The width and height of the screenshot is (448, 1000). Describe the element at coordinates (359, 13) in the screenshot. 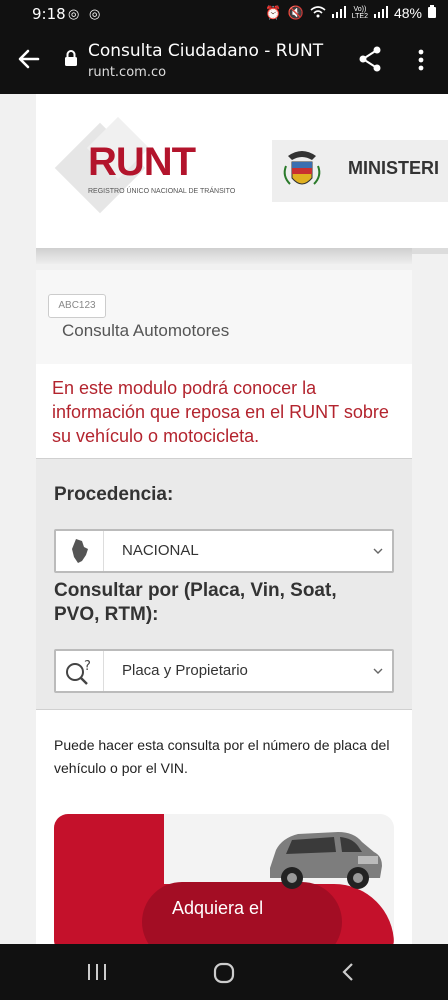

I see `lte-label: Vo)) LTE2` at that location.